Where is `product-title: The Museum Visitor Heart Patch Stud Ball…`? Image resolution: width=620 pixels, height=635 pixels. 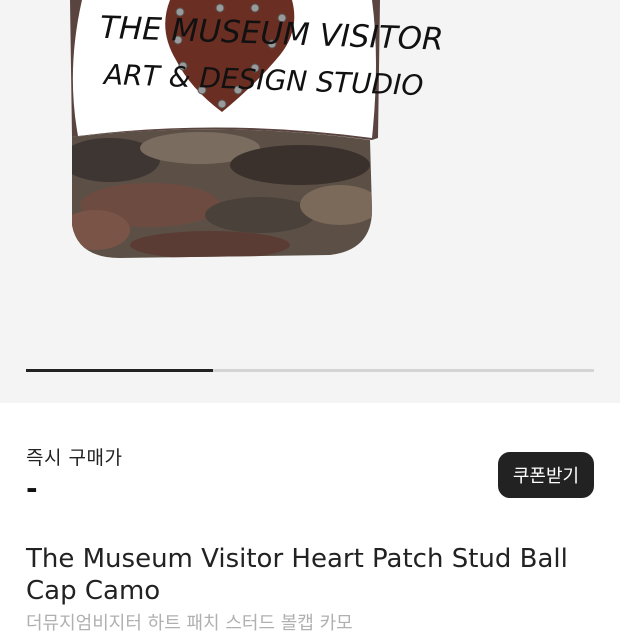
product-title: The Museum Visitor Heart Patch Stud Ball… is located at coordinates (297, 575).